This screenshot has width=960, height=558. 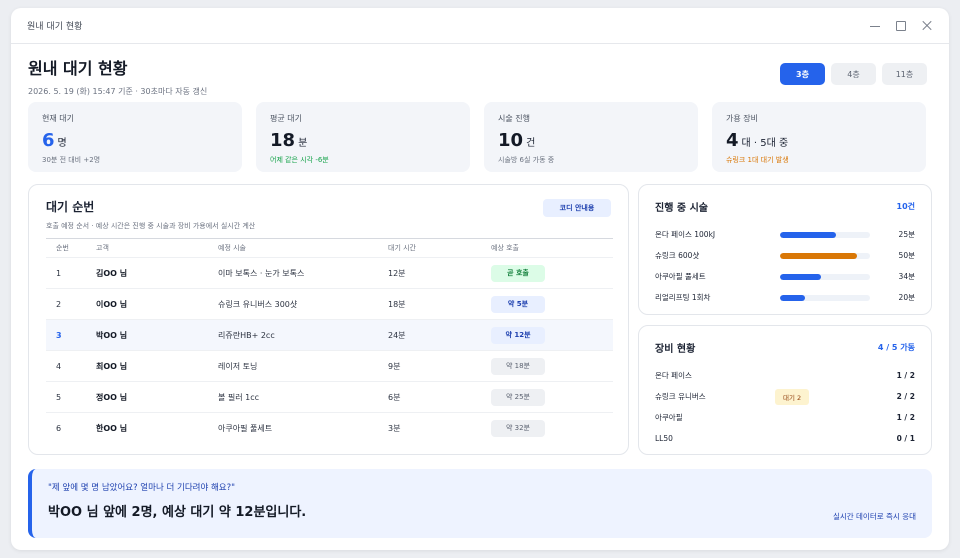 What do you see at coordinates (904, 74) in the screenshot?
I see `floor-tab-11: 11층` at bounding box center [904, 74].